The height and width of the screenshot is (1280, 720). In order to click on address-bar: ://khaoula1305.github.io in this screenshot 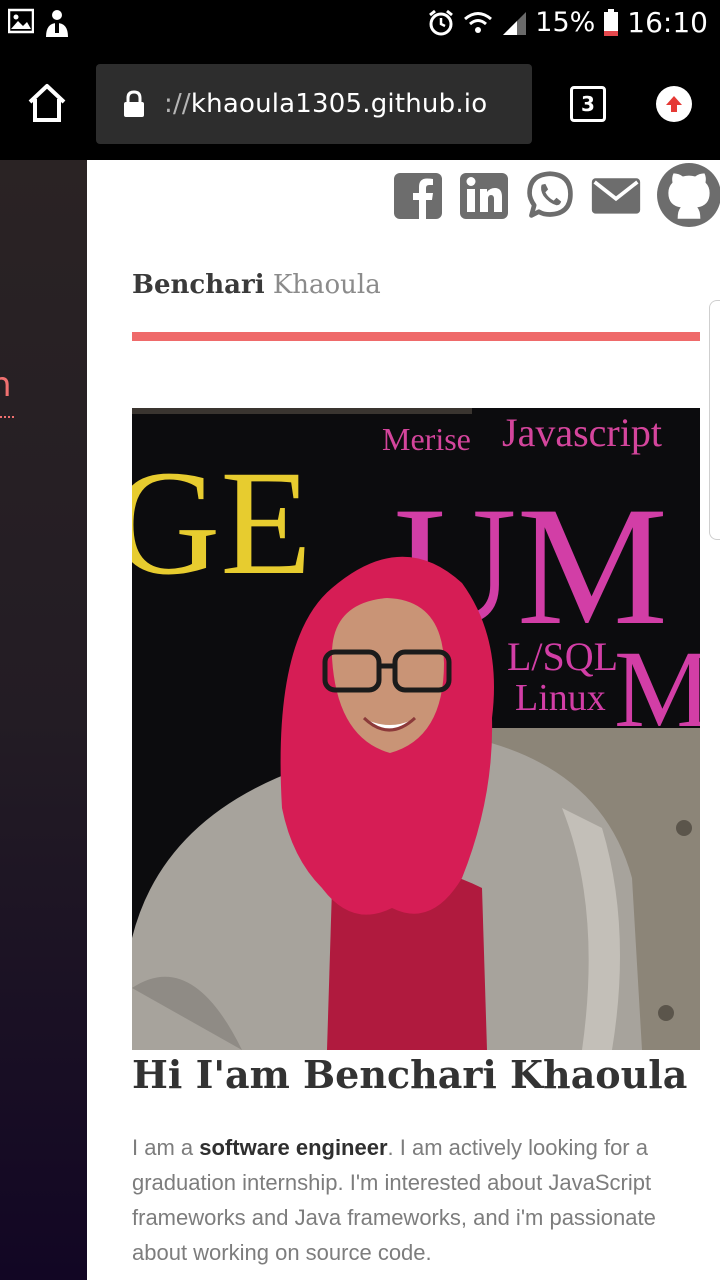, I will do `click(314, 104)`.